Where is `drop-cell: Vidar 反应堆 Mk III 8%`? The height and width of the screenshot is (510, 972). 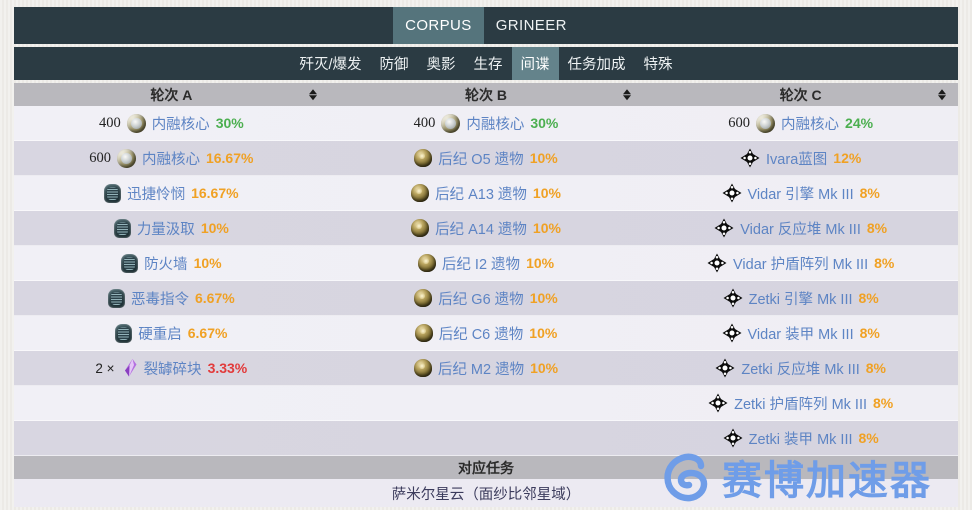 drop-cell: Vidar 反应堆 Mk III 8% is located at coordinates (801, 228).